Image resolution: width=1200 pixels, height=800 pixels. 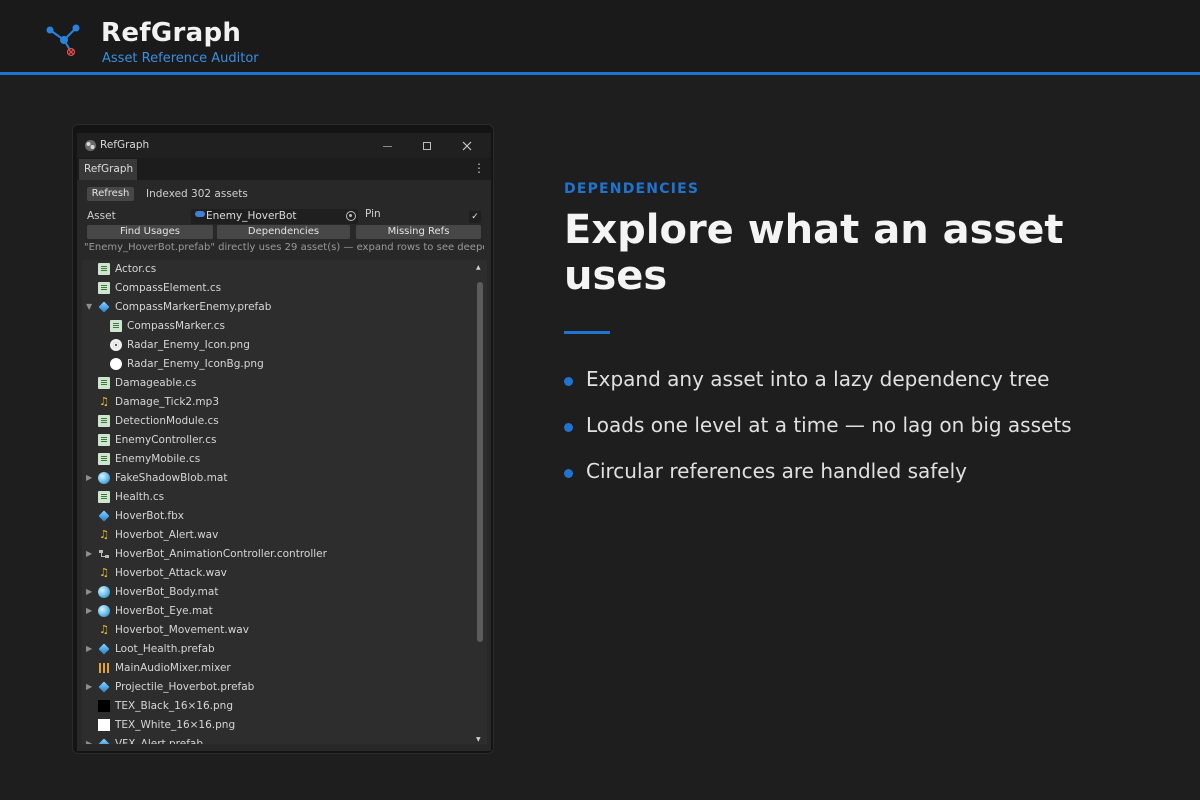 What do you see at coordinates (195, 364) in the screenshot?
I see `tree-row-label: Radar_Enemy_IconBg.png` at bounding box center [195, 364].